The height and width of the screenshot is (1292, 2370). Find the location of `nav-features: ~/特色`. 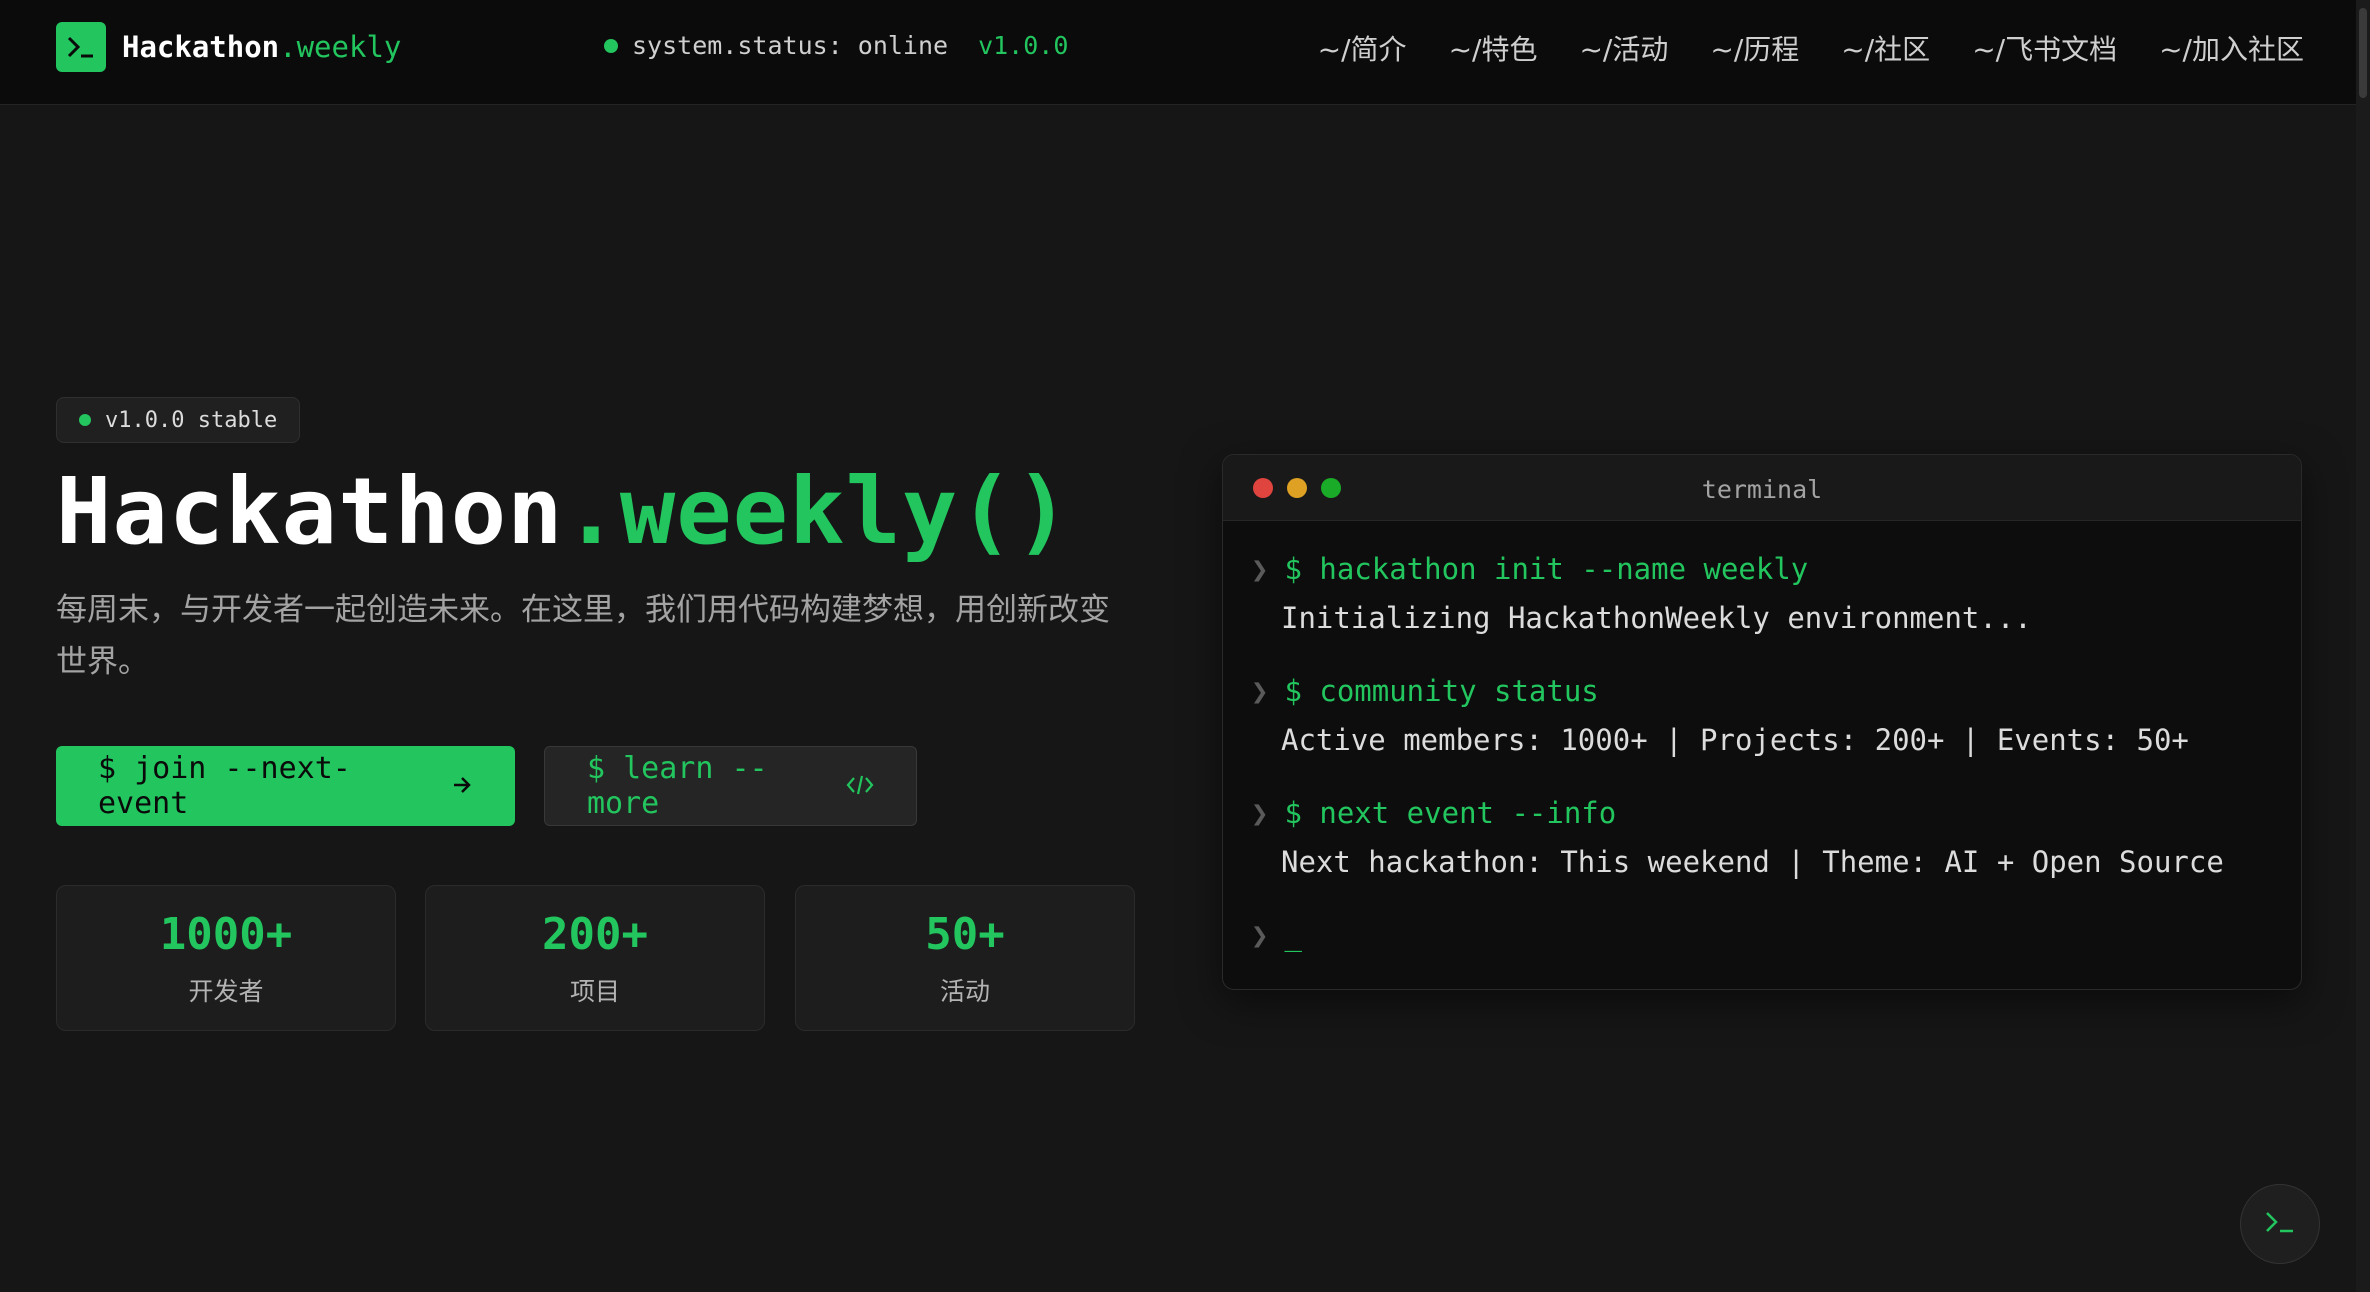

nav-features: ~/特色 is located at coordinates (1493, 48).